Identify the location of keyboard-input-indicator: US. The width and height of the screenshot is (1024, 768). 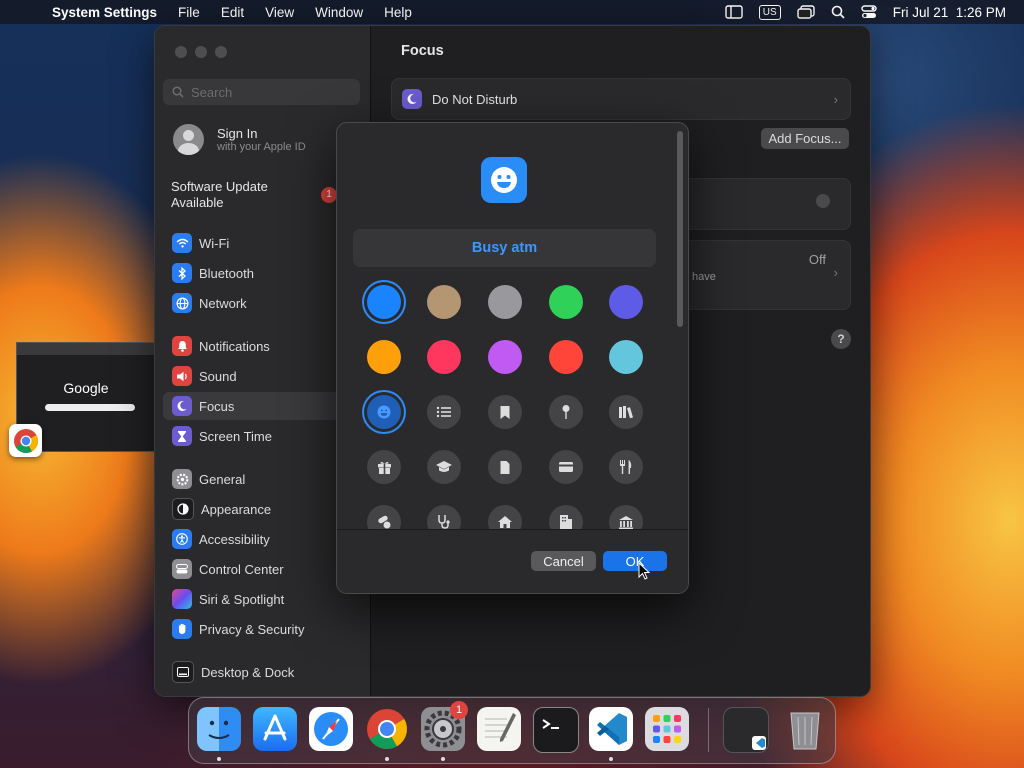
(769, 12).